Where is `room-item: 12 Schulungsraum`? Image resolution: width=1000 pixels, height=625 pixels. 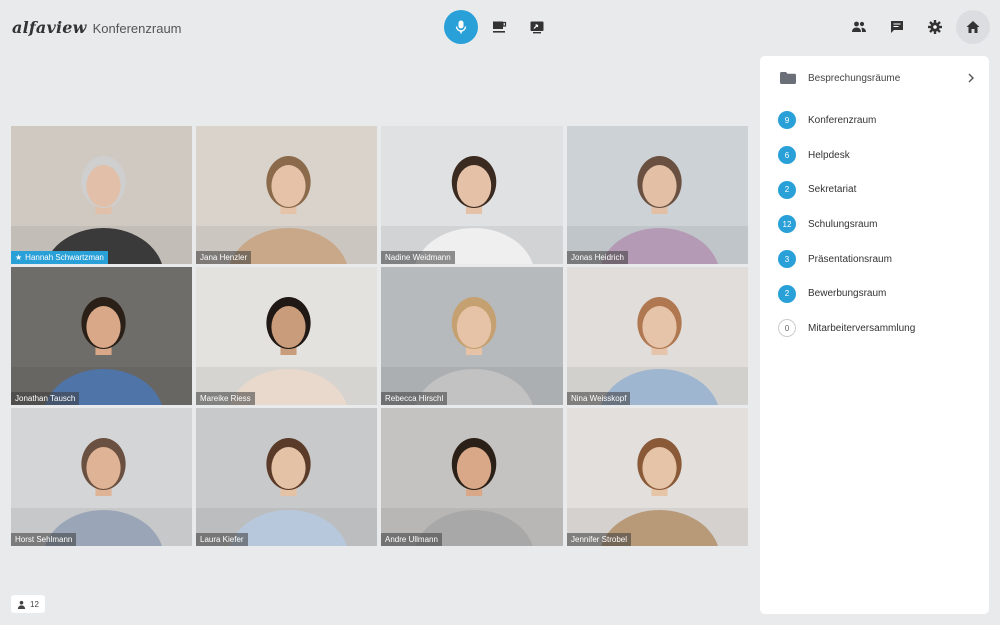
room-item: 12 Schulungsraum is located at coordinates (878, 224).